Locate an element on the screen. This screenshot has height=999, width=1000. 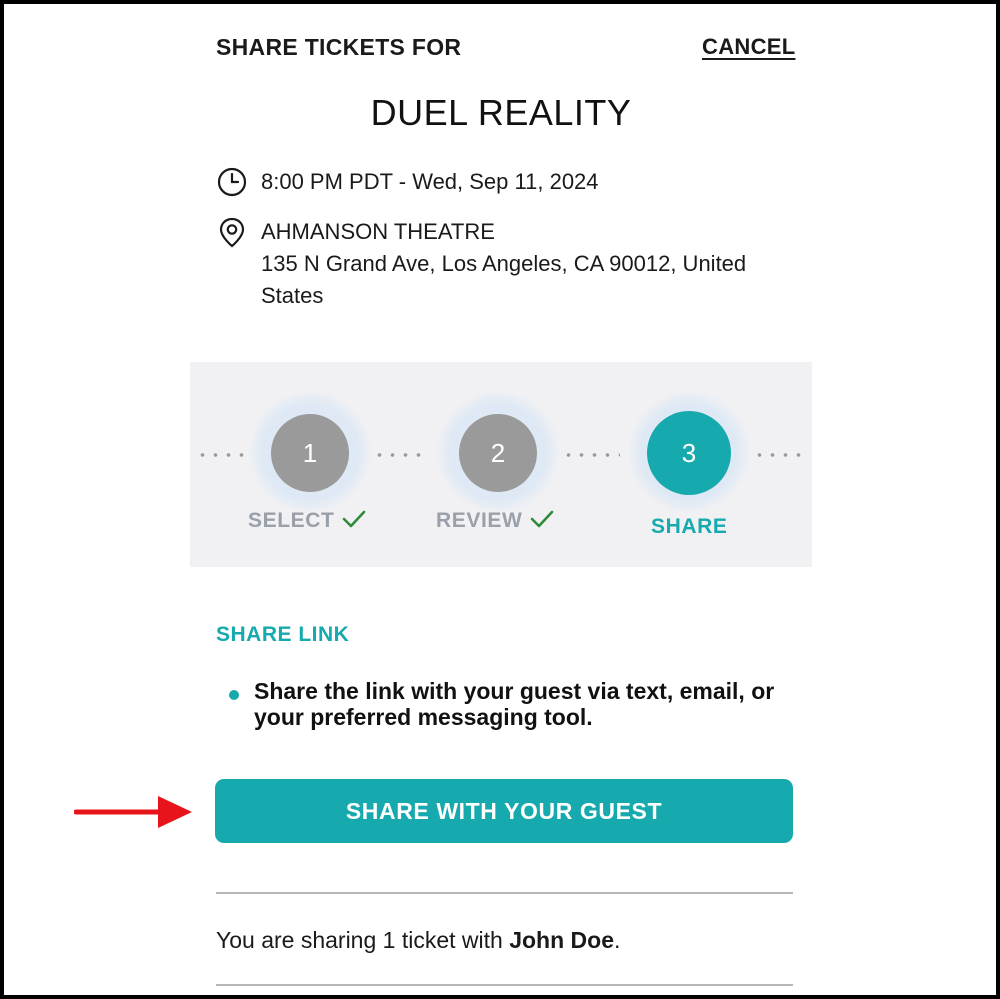
event-title: DUEL REALITY is located at coordinates (501, 112).